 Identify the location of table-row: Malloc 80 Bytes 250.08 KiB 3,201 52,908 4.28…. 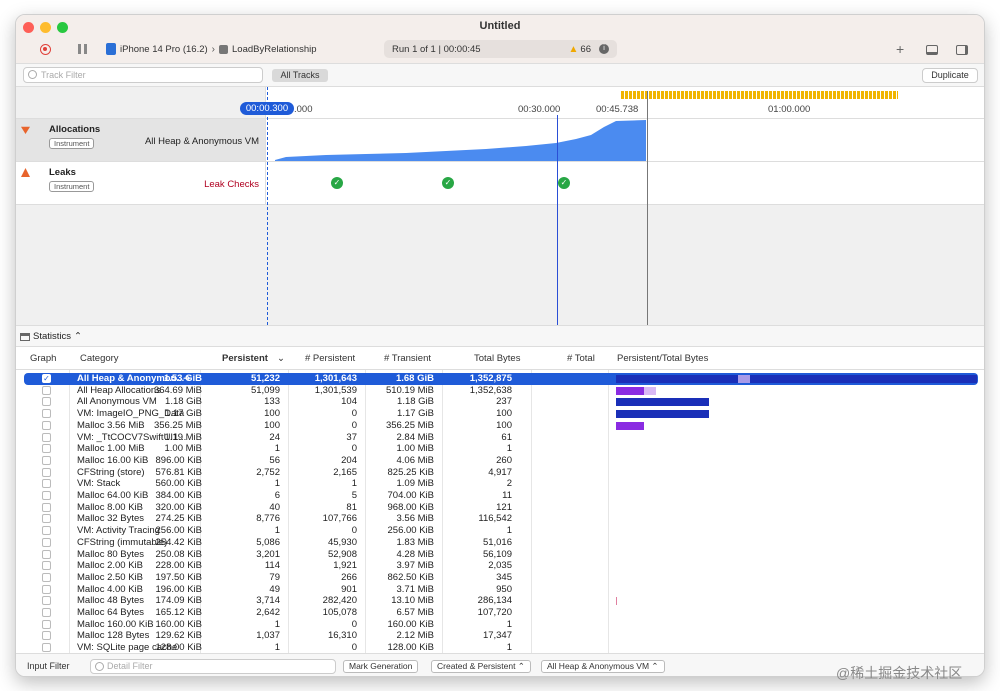
(500, 555).